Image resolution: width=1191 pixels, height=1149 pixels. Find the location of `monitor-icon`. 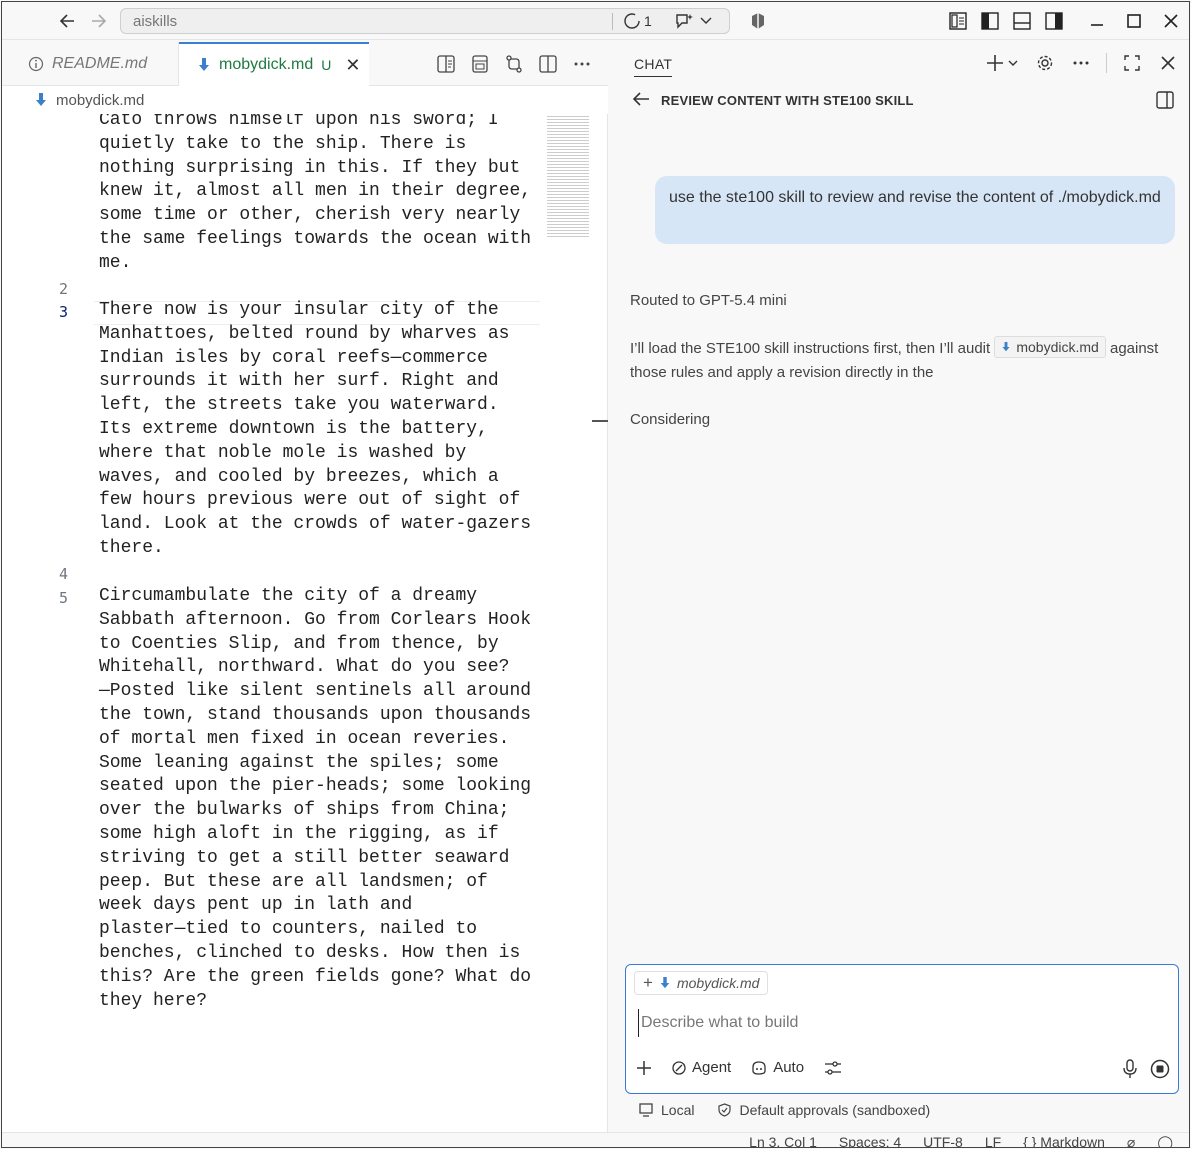

monitor-icon is located at coordinates (646, 1110).